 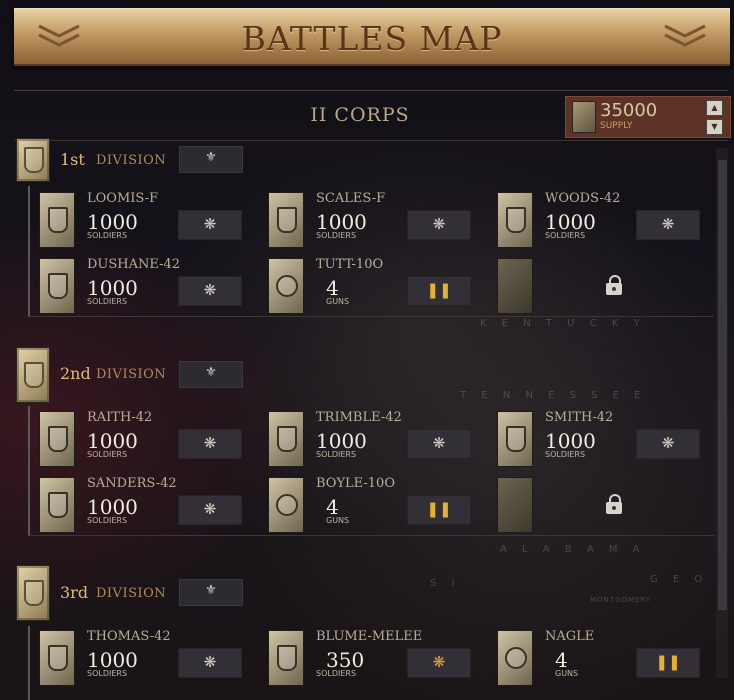 What do you see at coordinates (355, 483) in the screenshot?
I see `unit-name: BOYLE-10O` at bounding box center [355, 483].